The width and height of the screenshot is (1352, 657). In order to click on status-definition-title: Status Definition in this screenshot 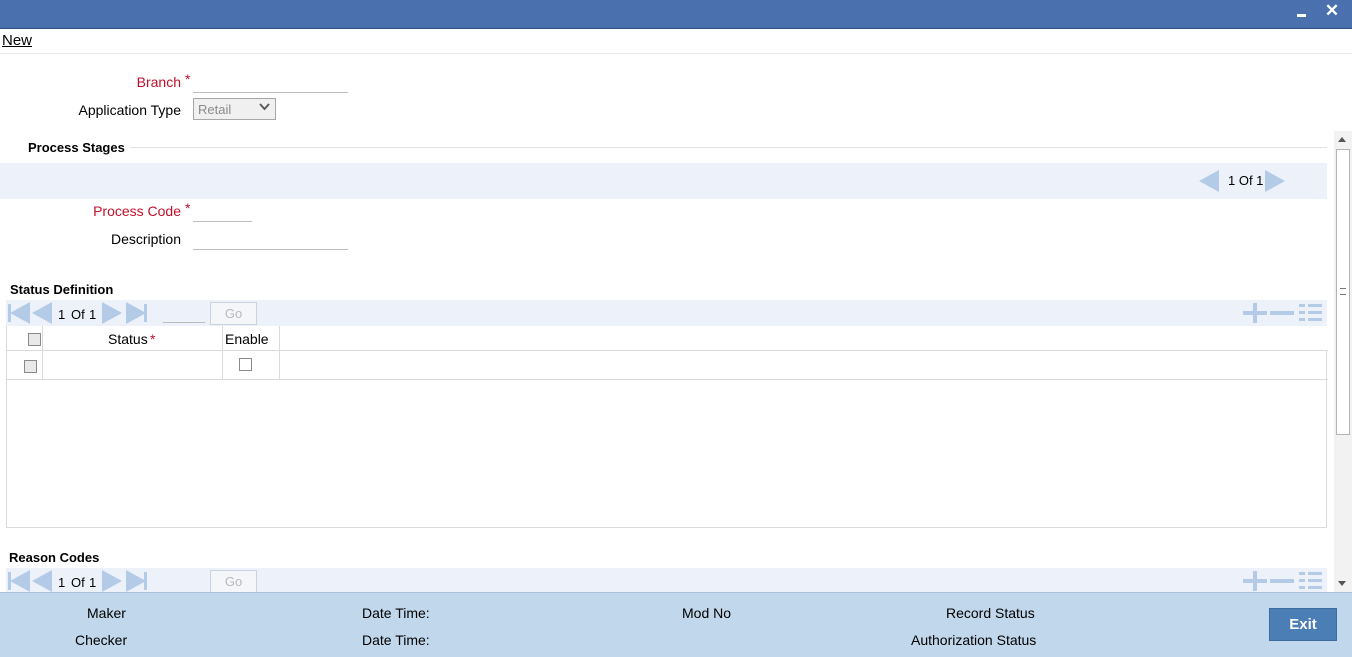, I will do `click(62, 289)`.